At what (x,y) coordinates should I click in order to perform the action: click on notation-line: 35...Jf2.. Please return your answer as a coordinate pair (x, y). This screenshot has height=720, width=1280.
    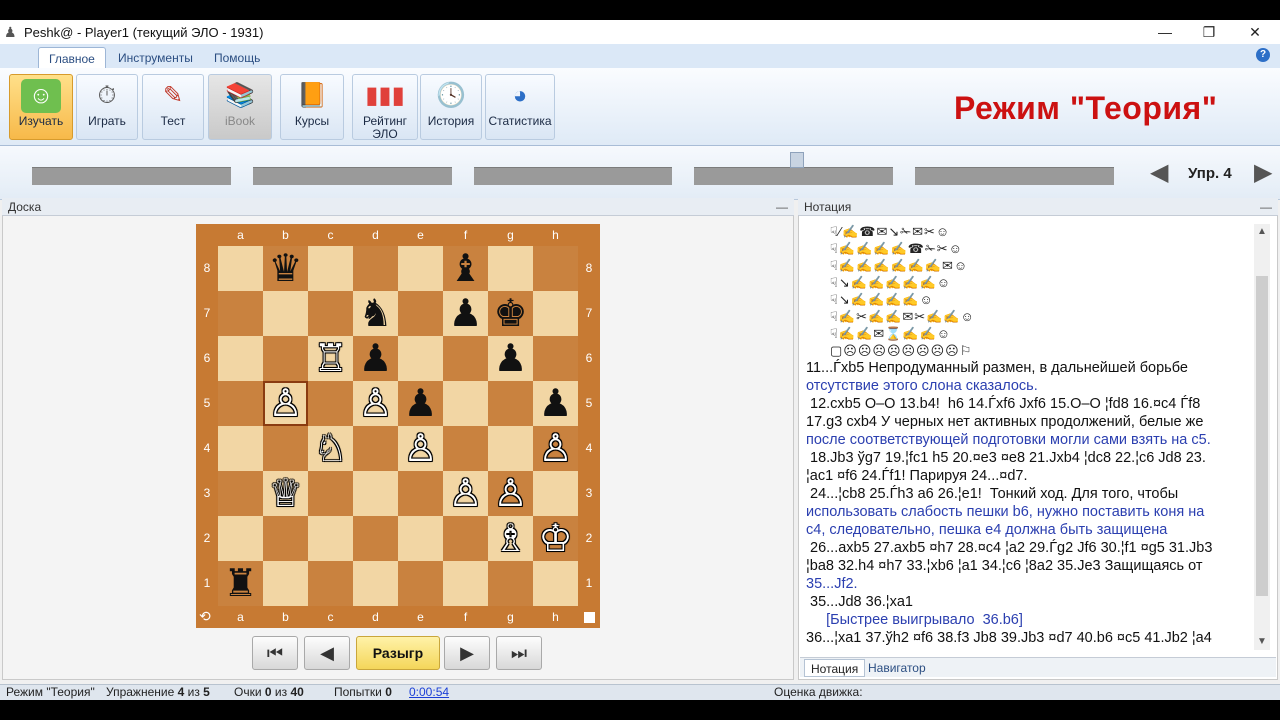
    Looking at the image, I should click on (1028, 584).